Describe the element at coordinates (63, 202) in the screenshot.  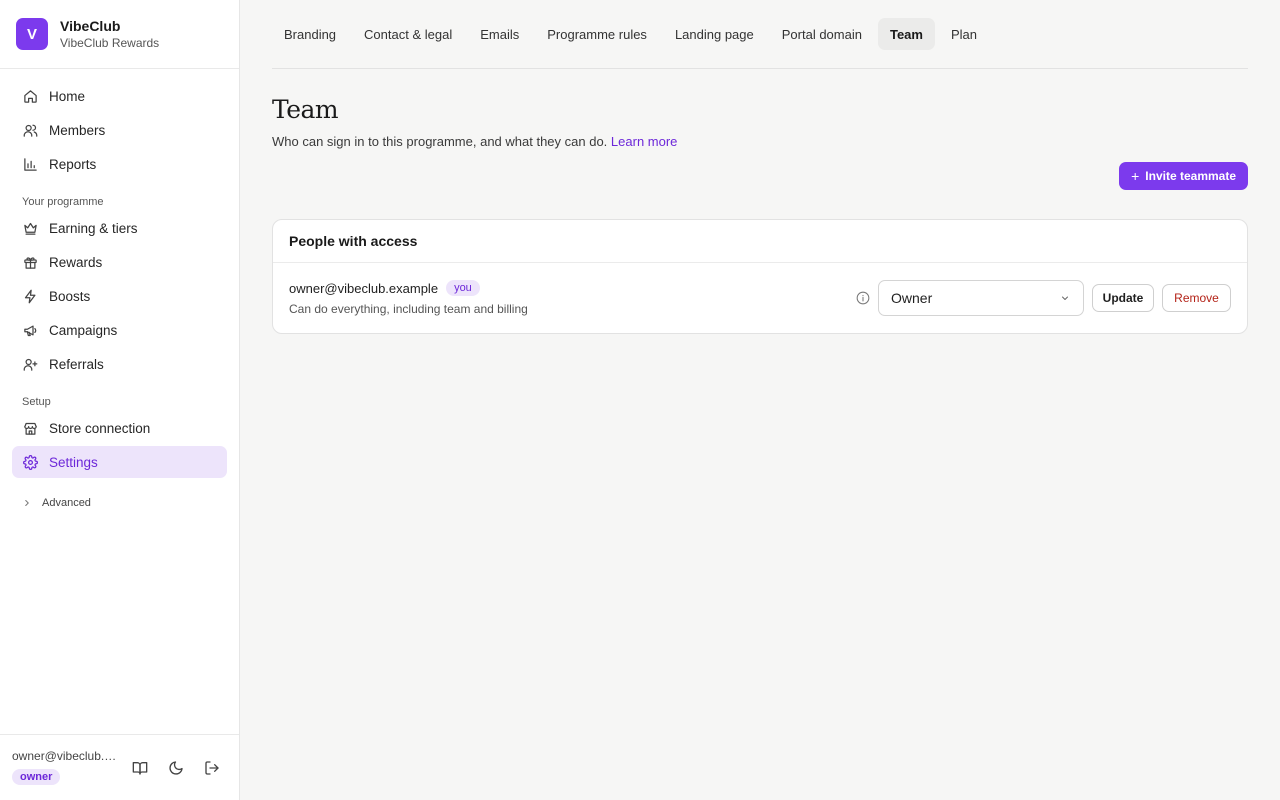
I see `nav-section-programme: Your programme` at that location.